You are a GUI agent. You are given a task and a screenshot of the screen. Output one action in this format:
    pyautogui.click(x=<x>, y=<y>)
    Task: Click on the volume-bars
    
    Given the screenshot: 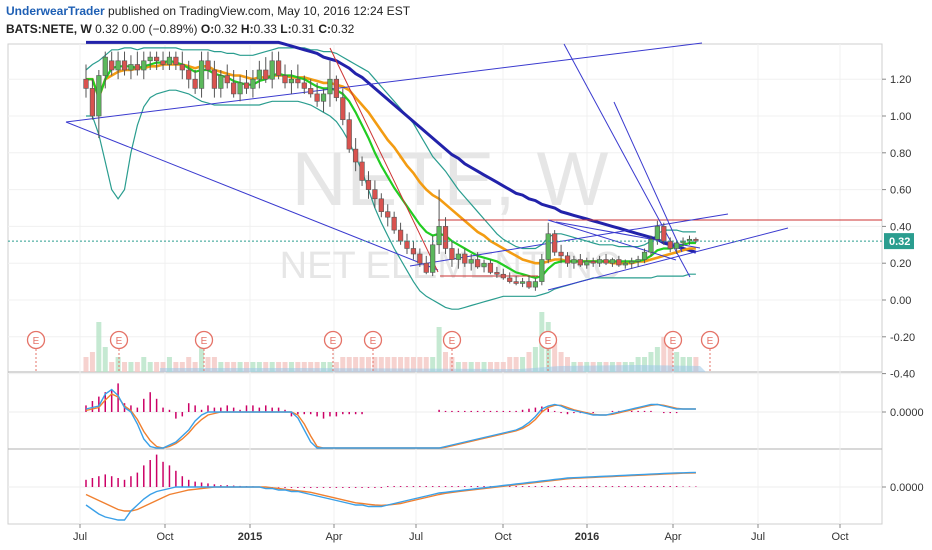 What is the action you would take?
    pyautogui.click(x=394, y=342)
    